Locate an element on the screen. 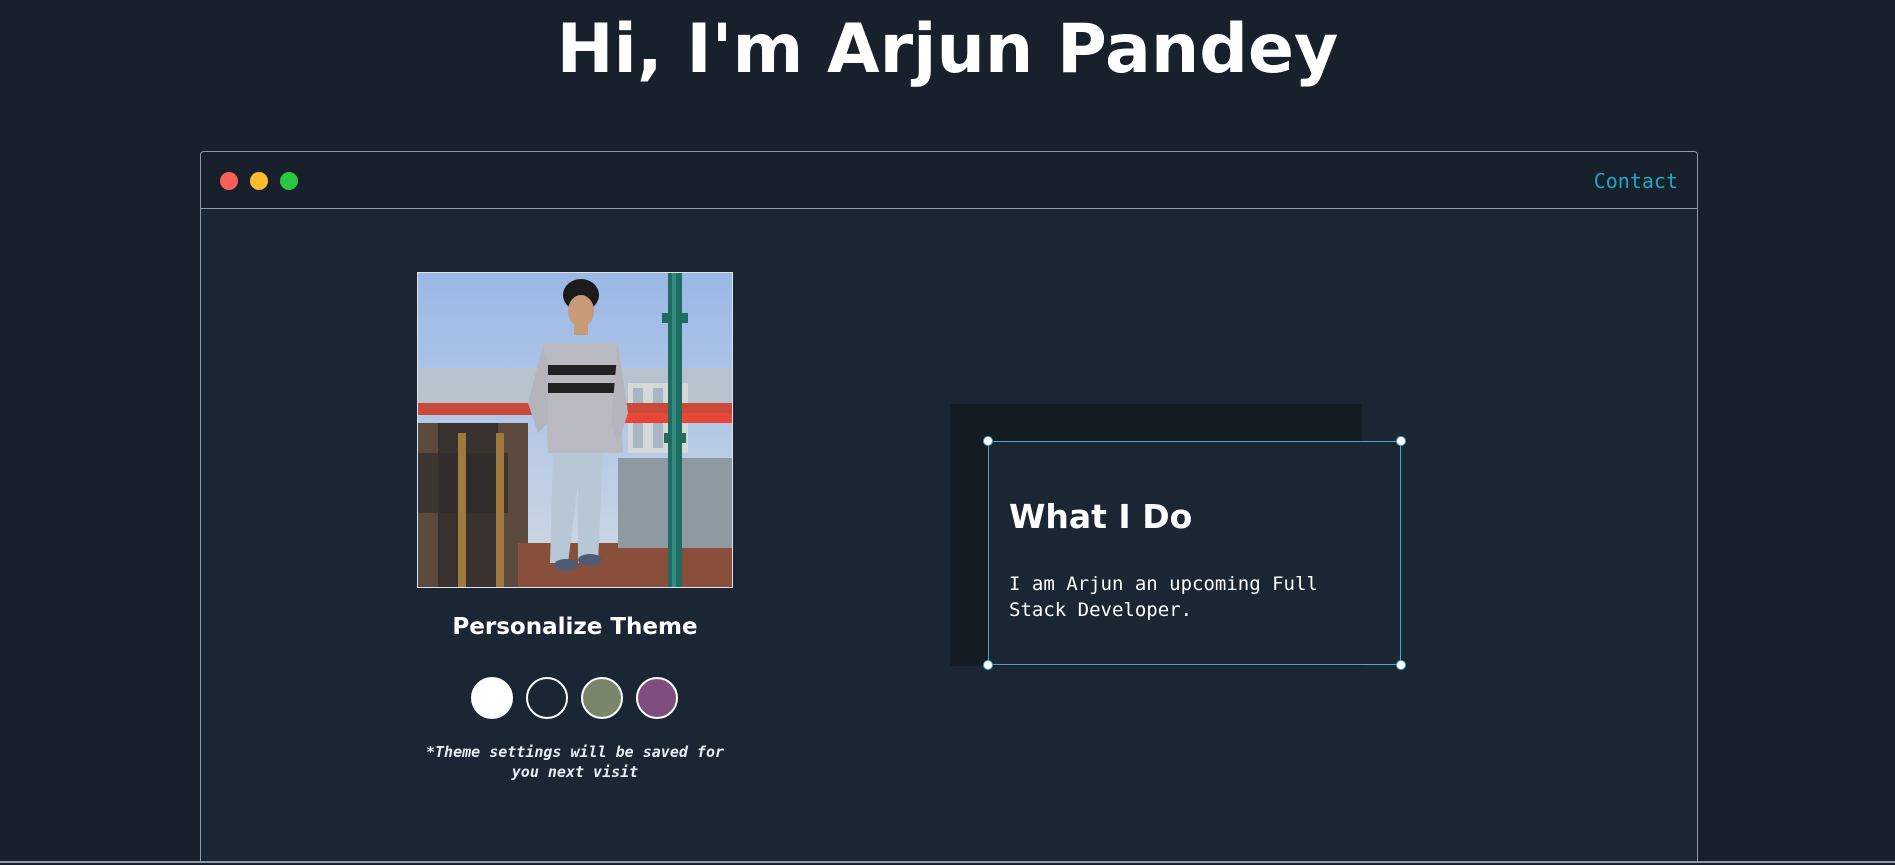 The image size is (1895, 865). maximize-dot-icon is located at coordinates (289, 181).